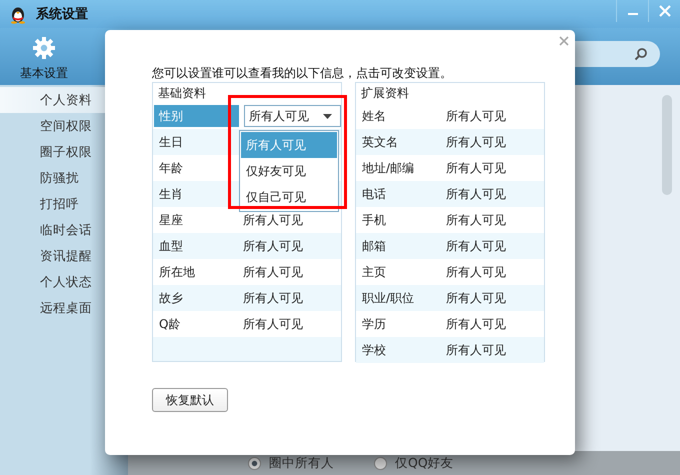 The image size is (680, 475). Describe the element at coordinates (196, 194) in the screenshot. I see `field-label: 生肖` at that location.